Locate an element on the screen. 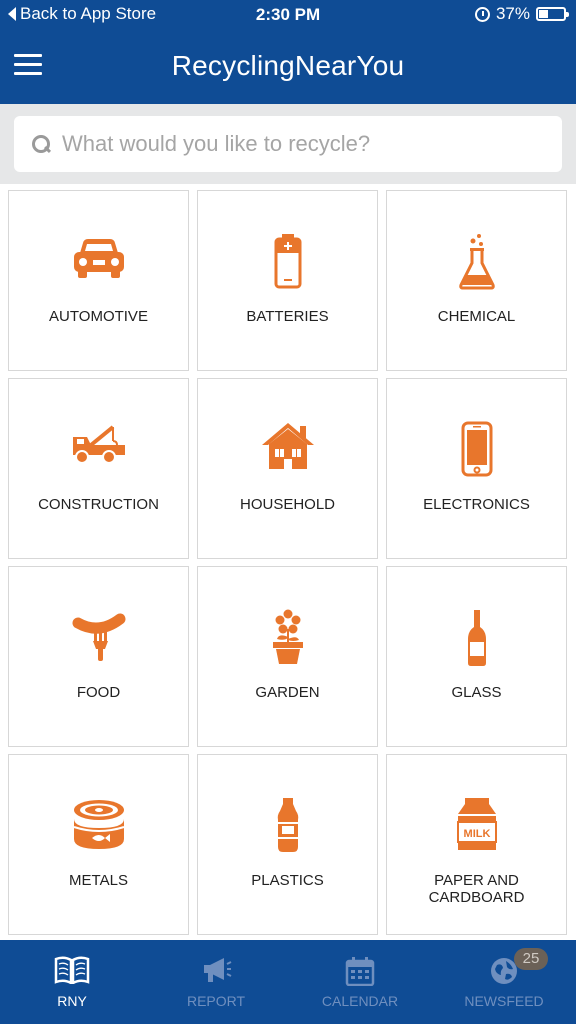  category-label: BATTERIES is located at coordinates (287, 316).